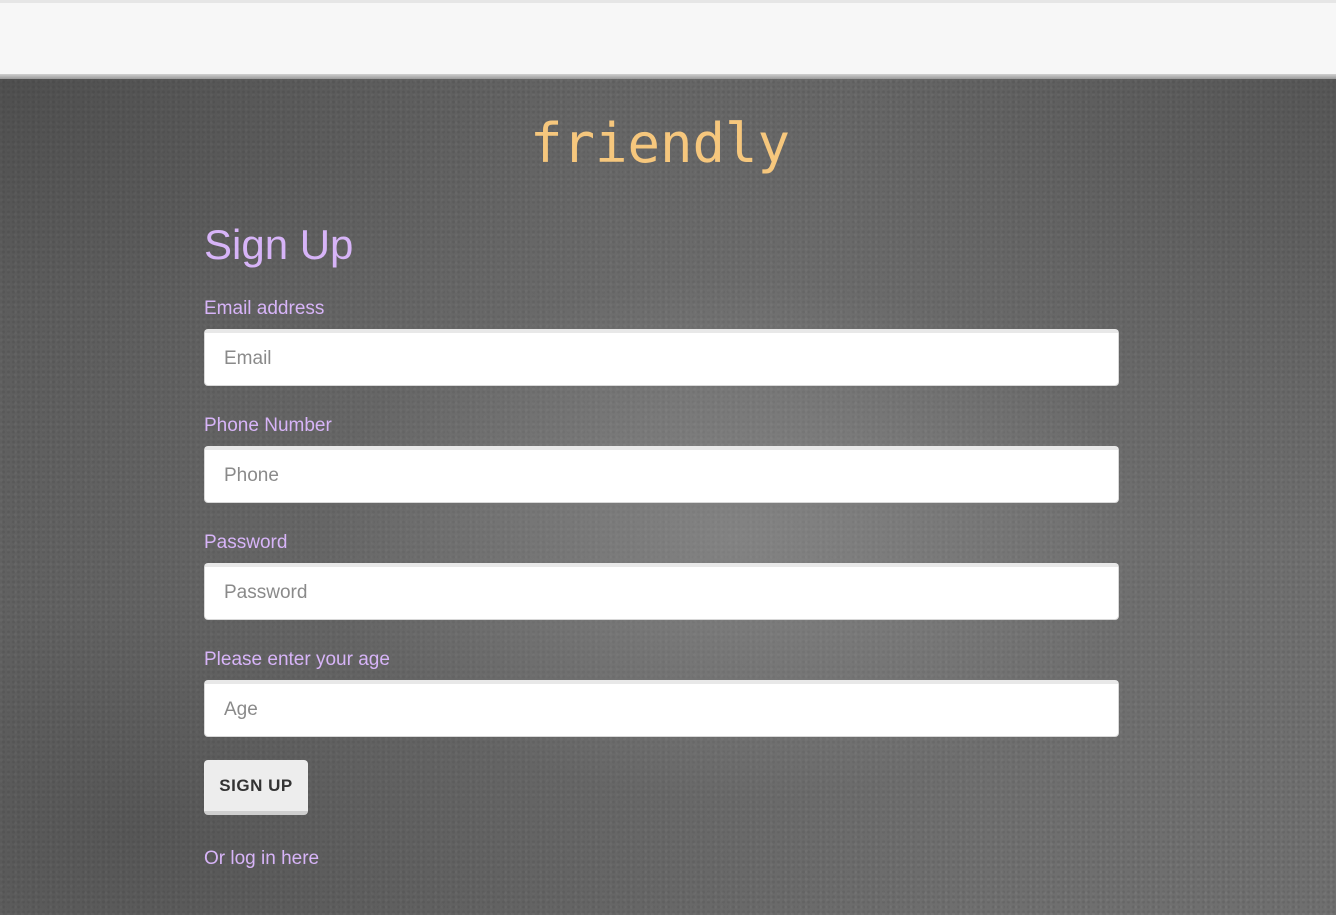 Image resolution: width=1336 pixels, height=915 pixels. I want to click on age-field, so click(661, 708).